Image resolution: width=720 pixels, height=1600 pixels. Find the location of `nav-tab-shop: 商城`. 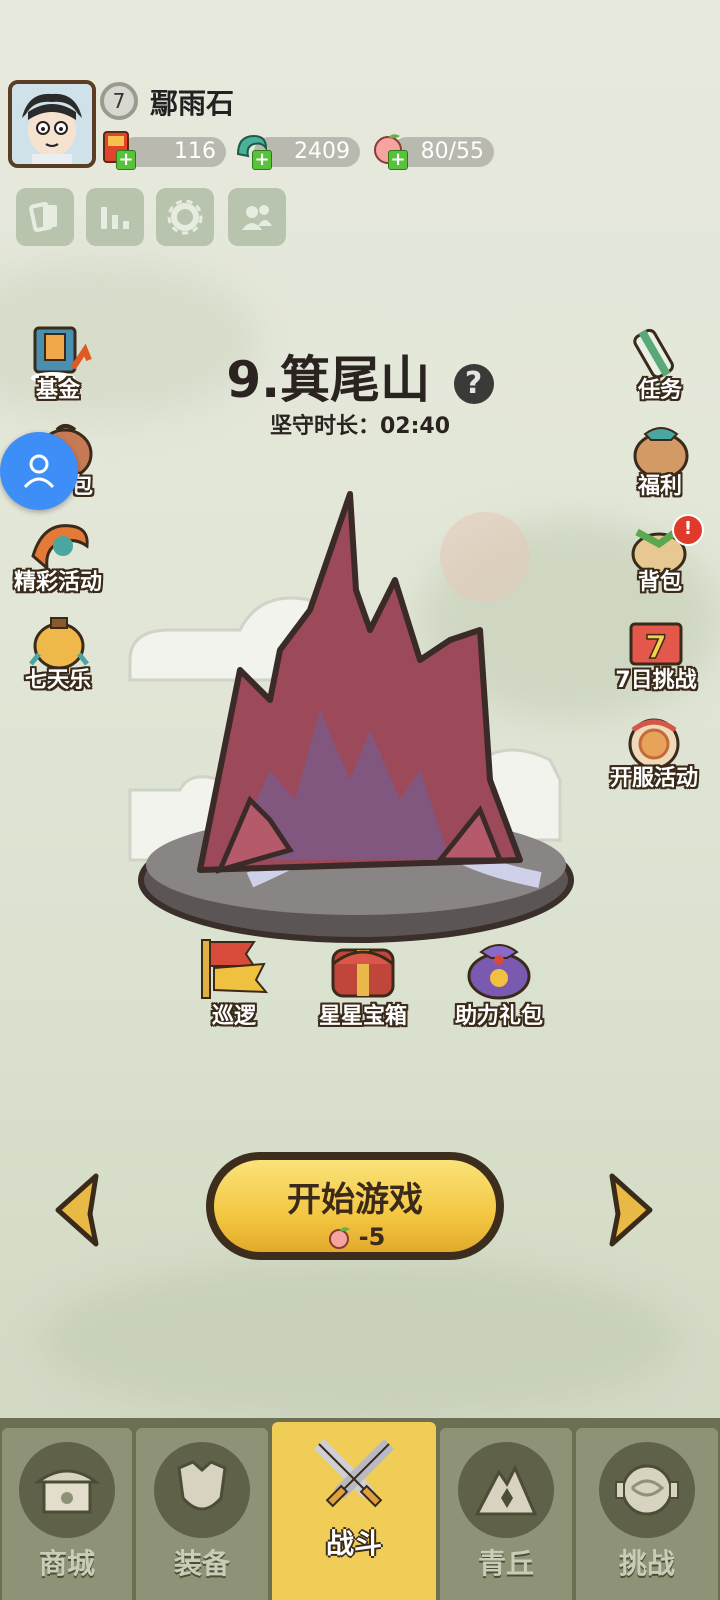

nav-tab-shop: 商城 is located at coordinates (67, 1514).